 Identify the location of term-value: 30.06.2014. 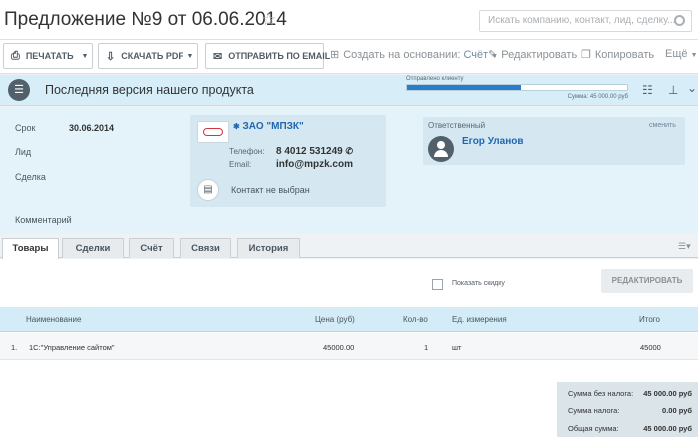
(92, 128).